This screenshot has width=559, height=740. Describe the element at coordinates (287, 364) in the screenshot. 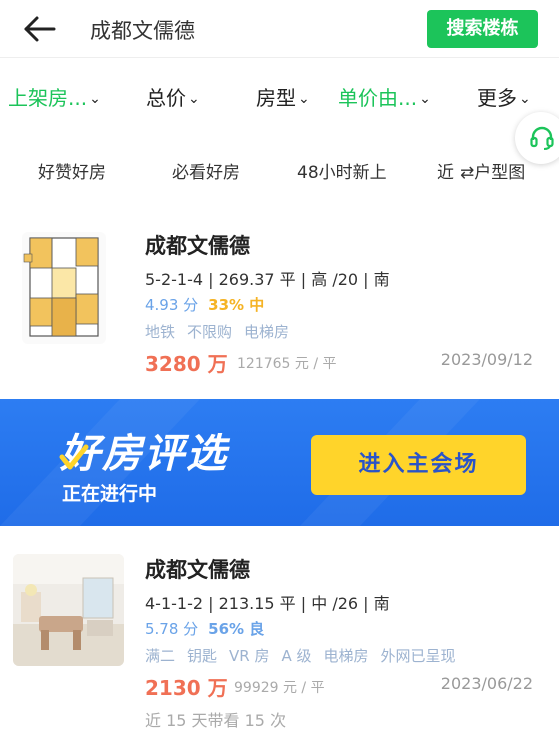

I see `listing-unit-price: 121765 元 / 平` at that location.